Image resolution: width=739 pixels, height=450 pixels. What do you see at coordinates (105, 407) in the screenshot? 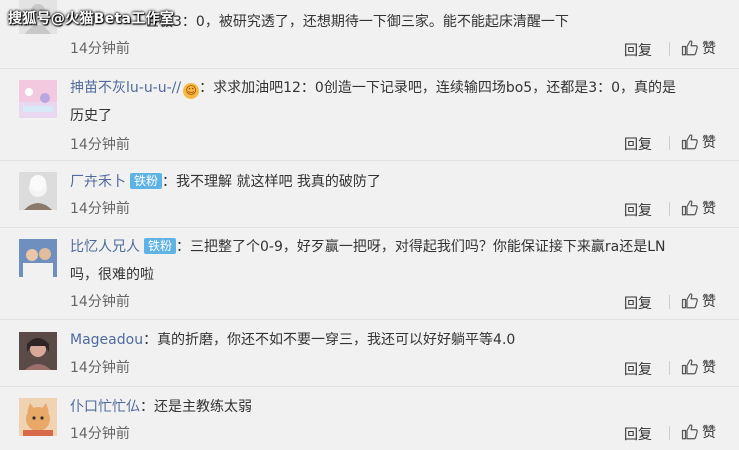
I see `username: 仆口忙忙仏` at bounding box center [105, 407].